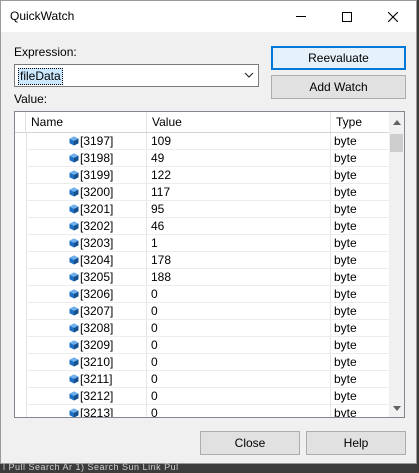 The image size is (419, 473). I want to click on close-window-button, so click(393, 16).